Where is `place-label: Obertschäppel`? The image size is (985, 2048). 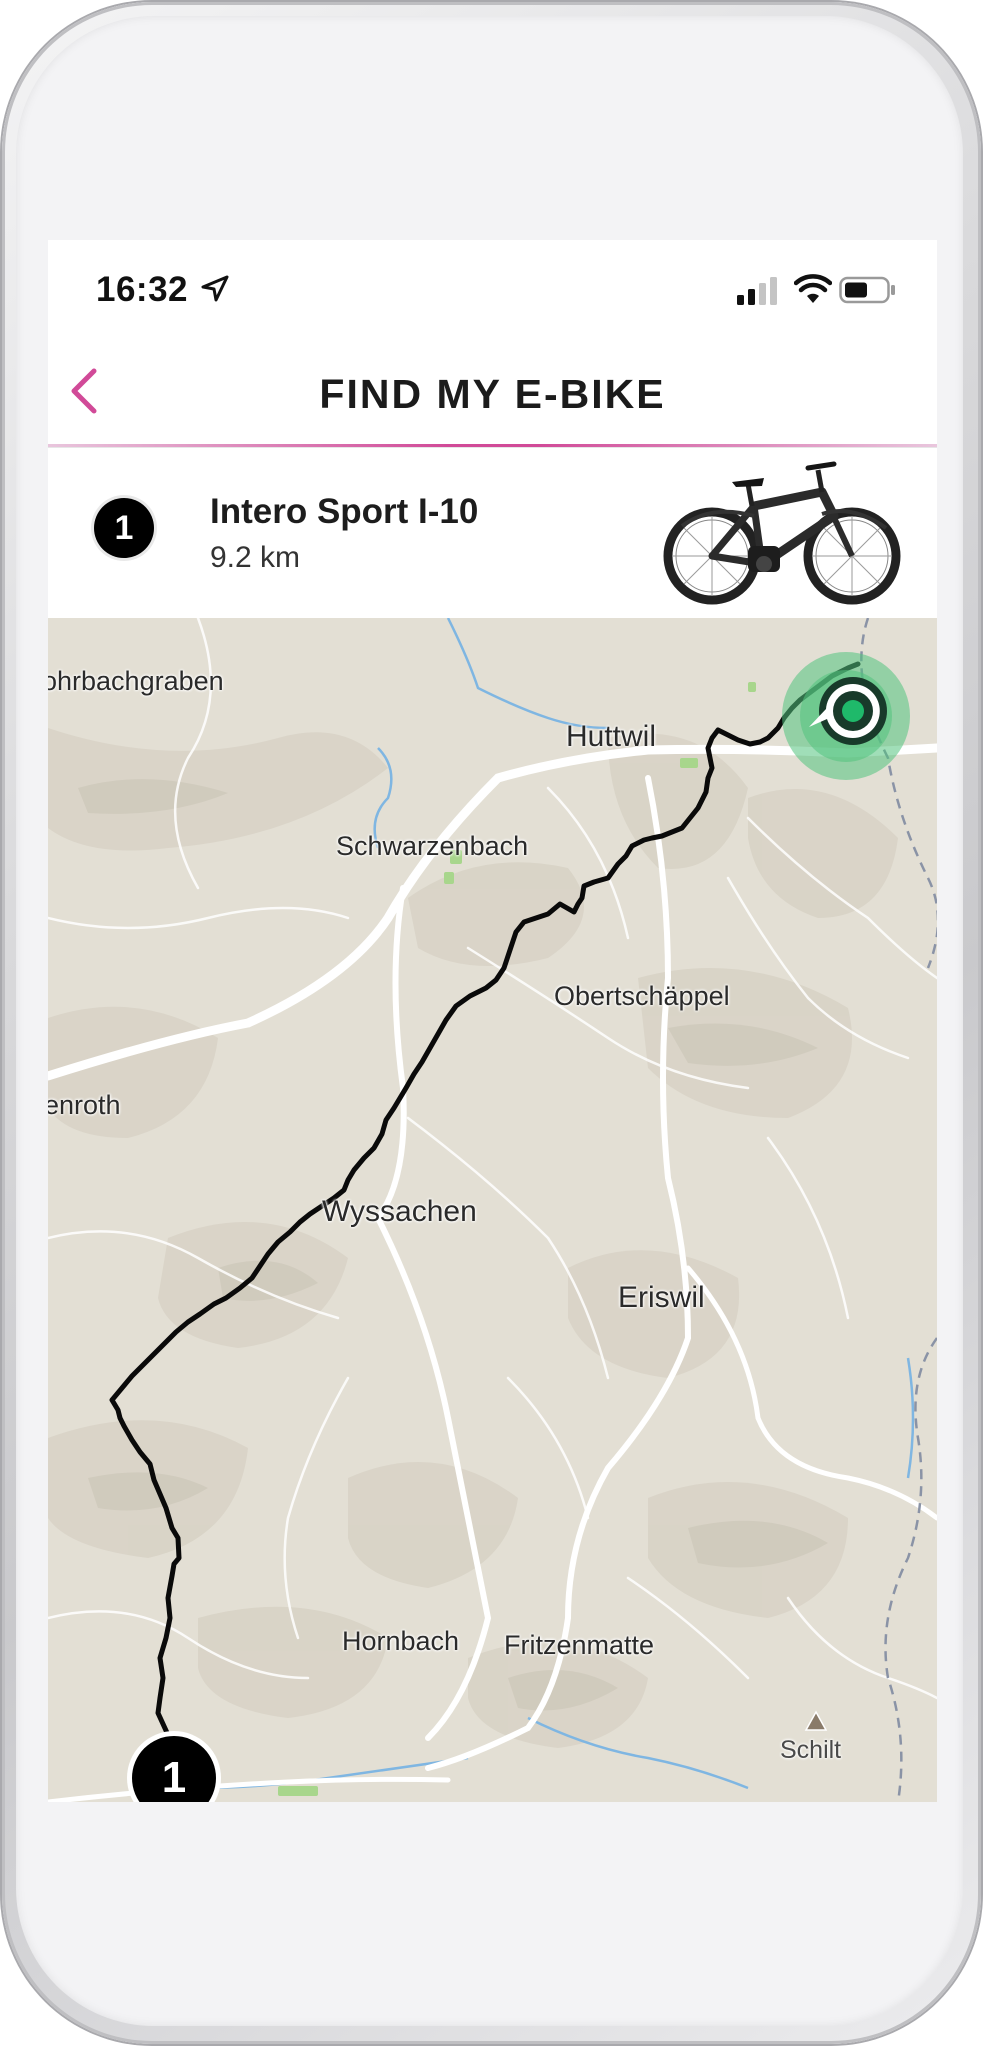 place-label: Obertschäppel is located at coordinates (642, 996).